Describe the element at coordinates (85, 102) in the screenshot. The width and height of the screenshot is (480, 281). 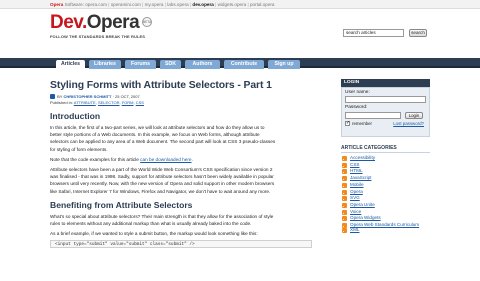
I see `tag-link-attribute: ATTRIBUTE` at that location.